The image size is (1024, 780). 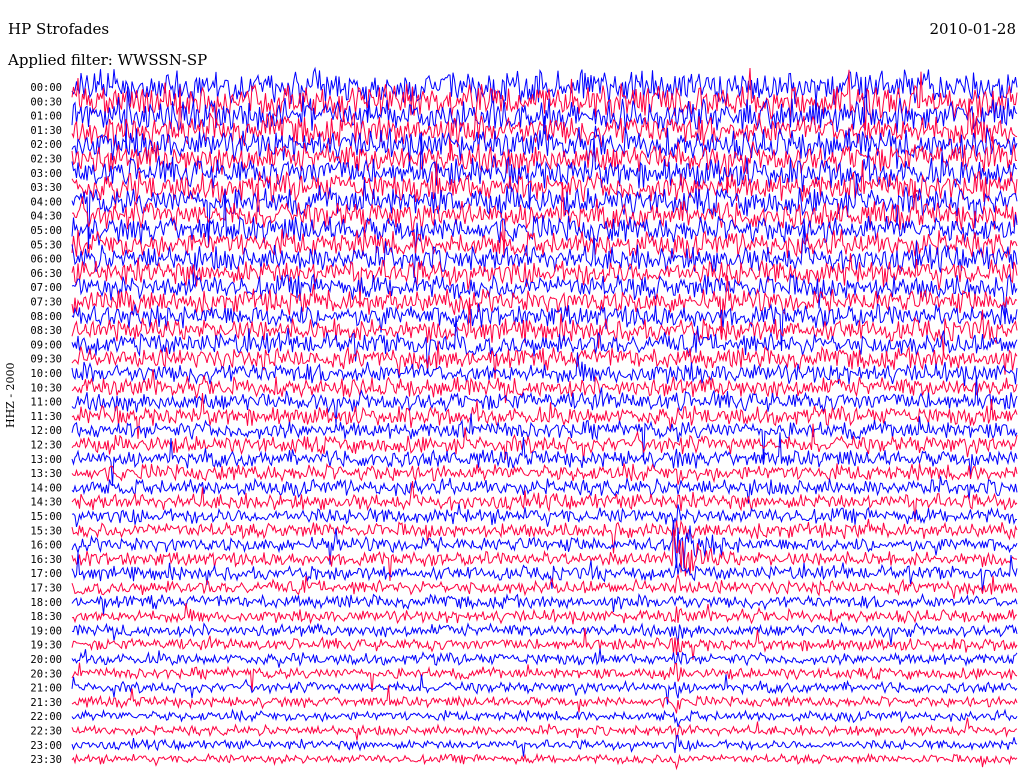 What do you see at coordinates (46, 102) in the screenshot?
I see `row-time-label: 00:30` at bounding box center [46, 102].